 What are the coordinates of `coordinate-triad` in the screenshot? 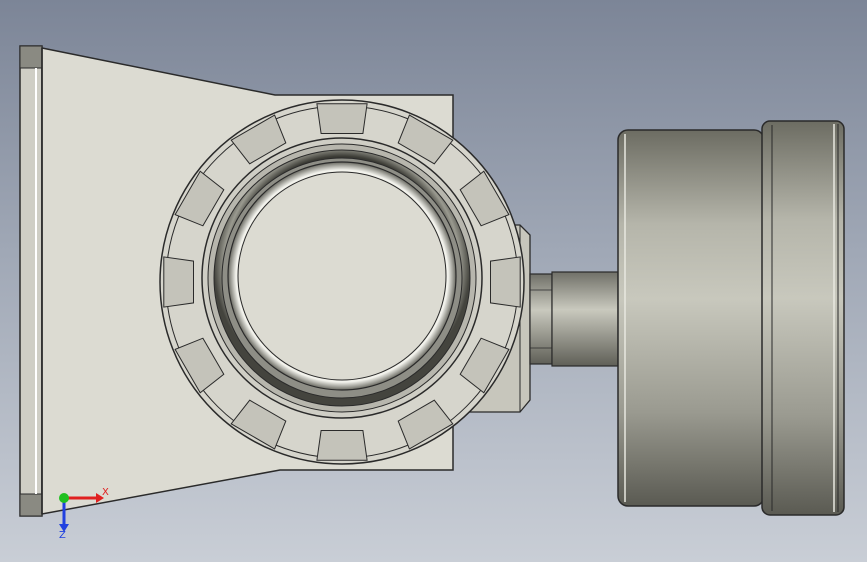 It's located at (81, 512).